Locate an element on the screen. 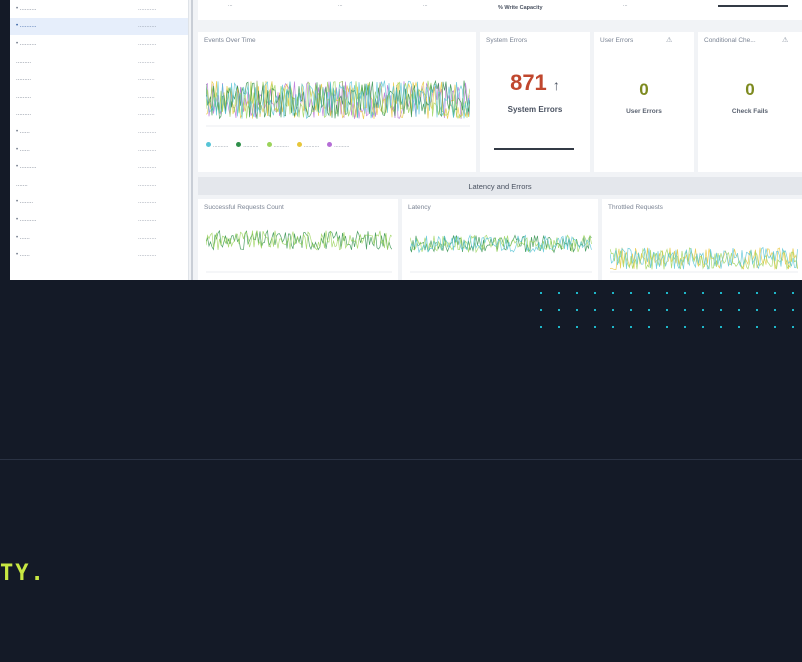  successful-requests-chart is located at coordinates (299, 251).